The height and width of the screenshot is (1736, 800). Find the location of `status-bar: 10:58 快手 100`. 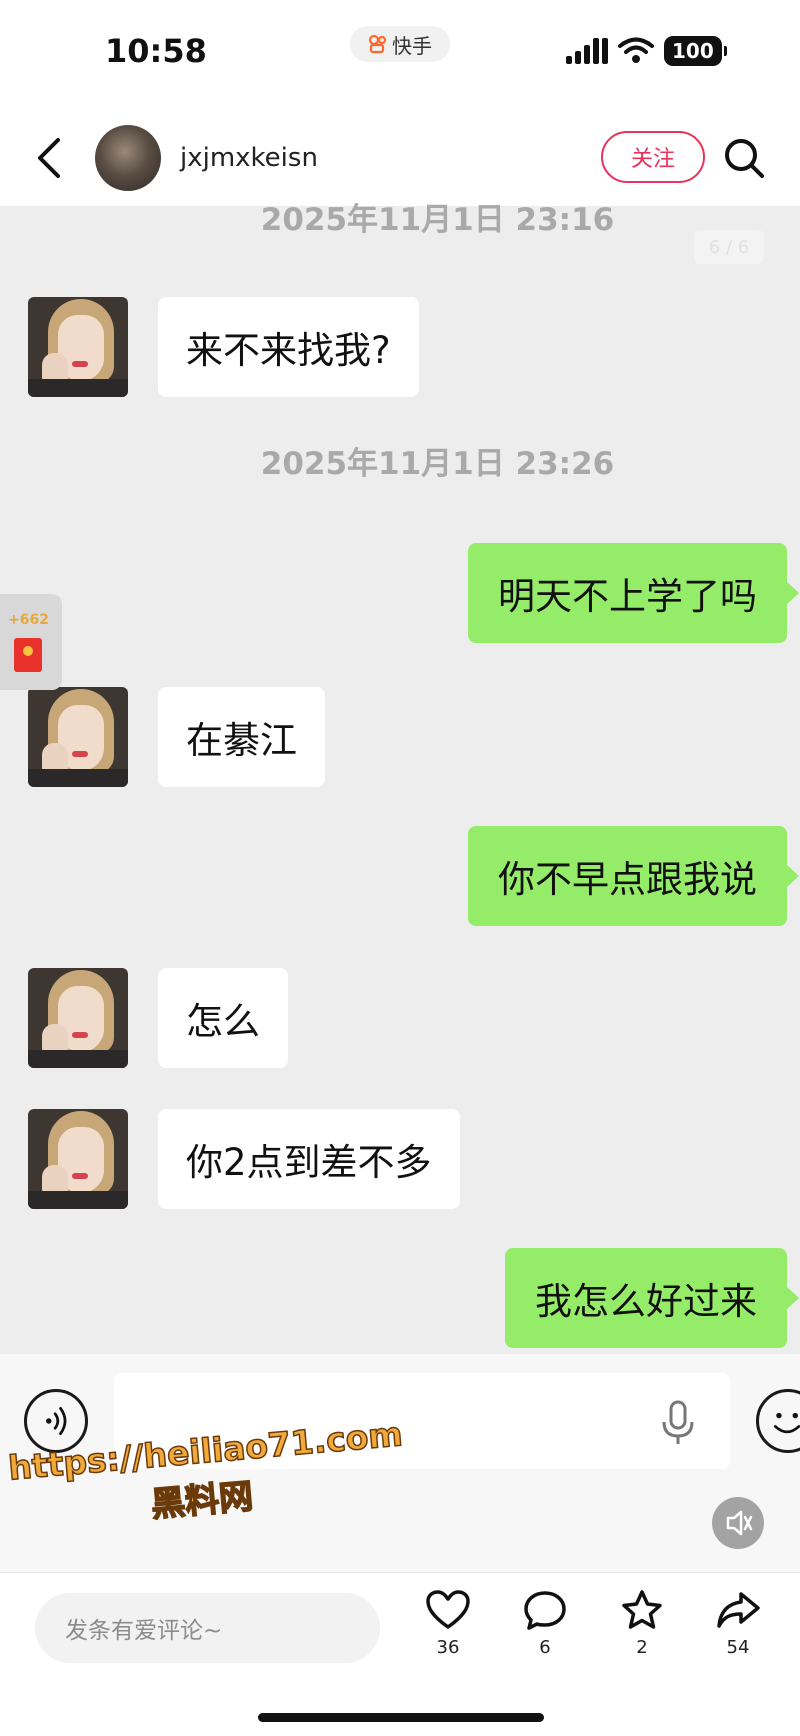

status-bar: 10:58 快手 100 is located at coordinates (400, 55).